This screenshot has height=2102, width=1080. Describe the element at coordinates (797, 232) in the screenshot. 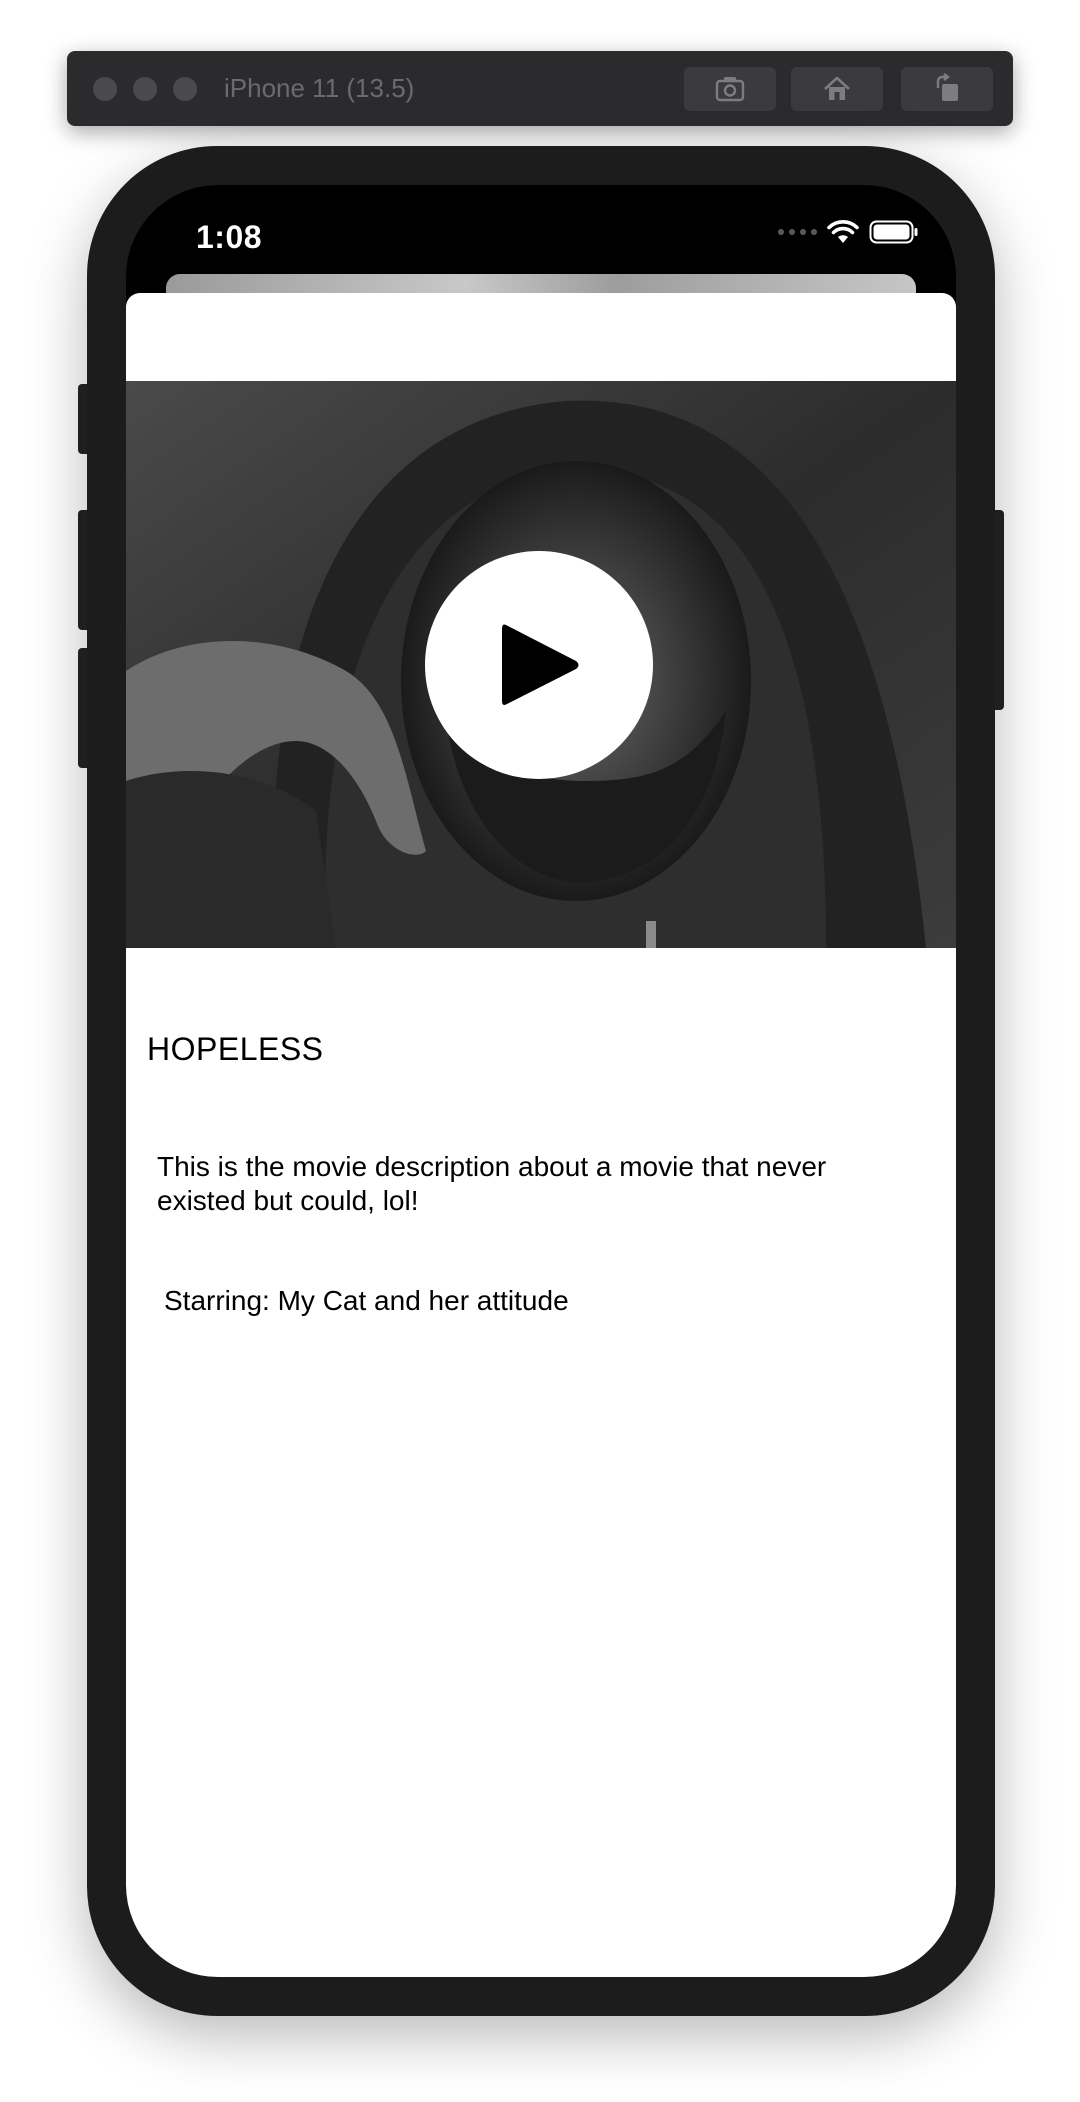

I see `cellular-signal-icon` at that location.